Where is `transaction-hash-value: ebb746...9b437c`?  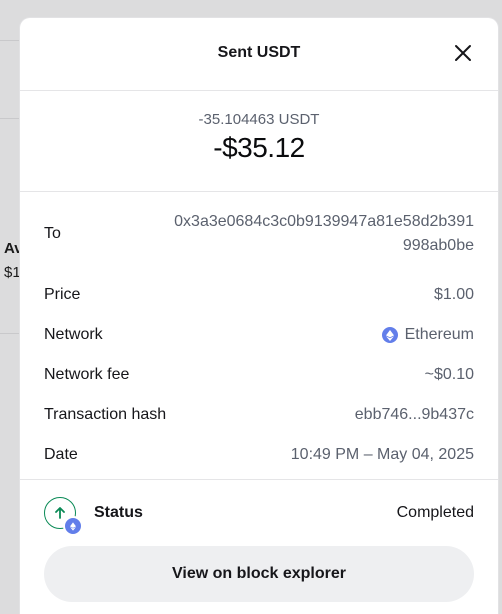 transaction-hash-value: ebb746...9b437c is located at coordinates (414, 415).